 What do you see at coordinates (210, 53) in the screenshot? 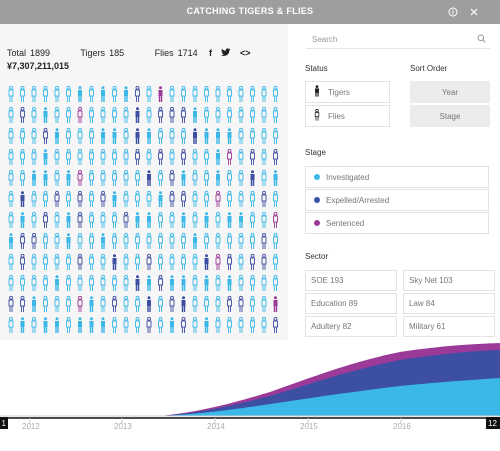
I see `facebook-icon: f` at bounding box center [210, 53].